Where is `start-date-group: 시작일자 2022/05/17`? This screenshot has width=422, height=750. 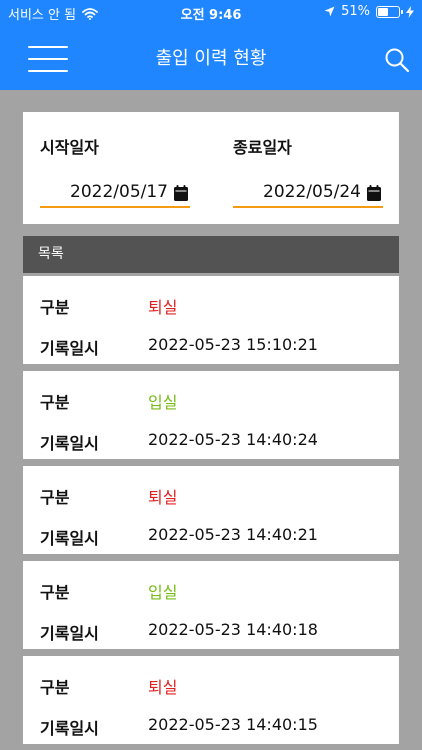 start-date-group: 시작일자 2022/05/17 is located at coordinates (125, 168).